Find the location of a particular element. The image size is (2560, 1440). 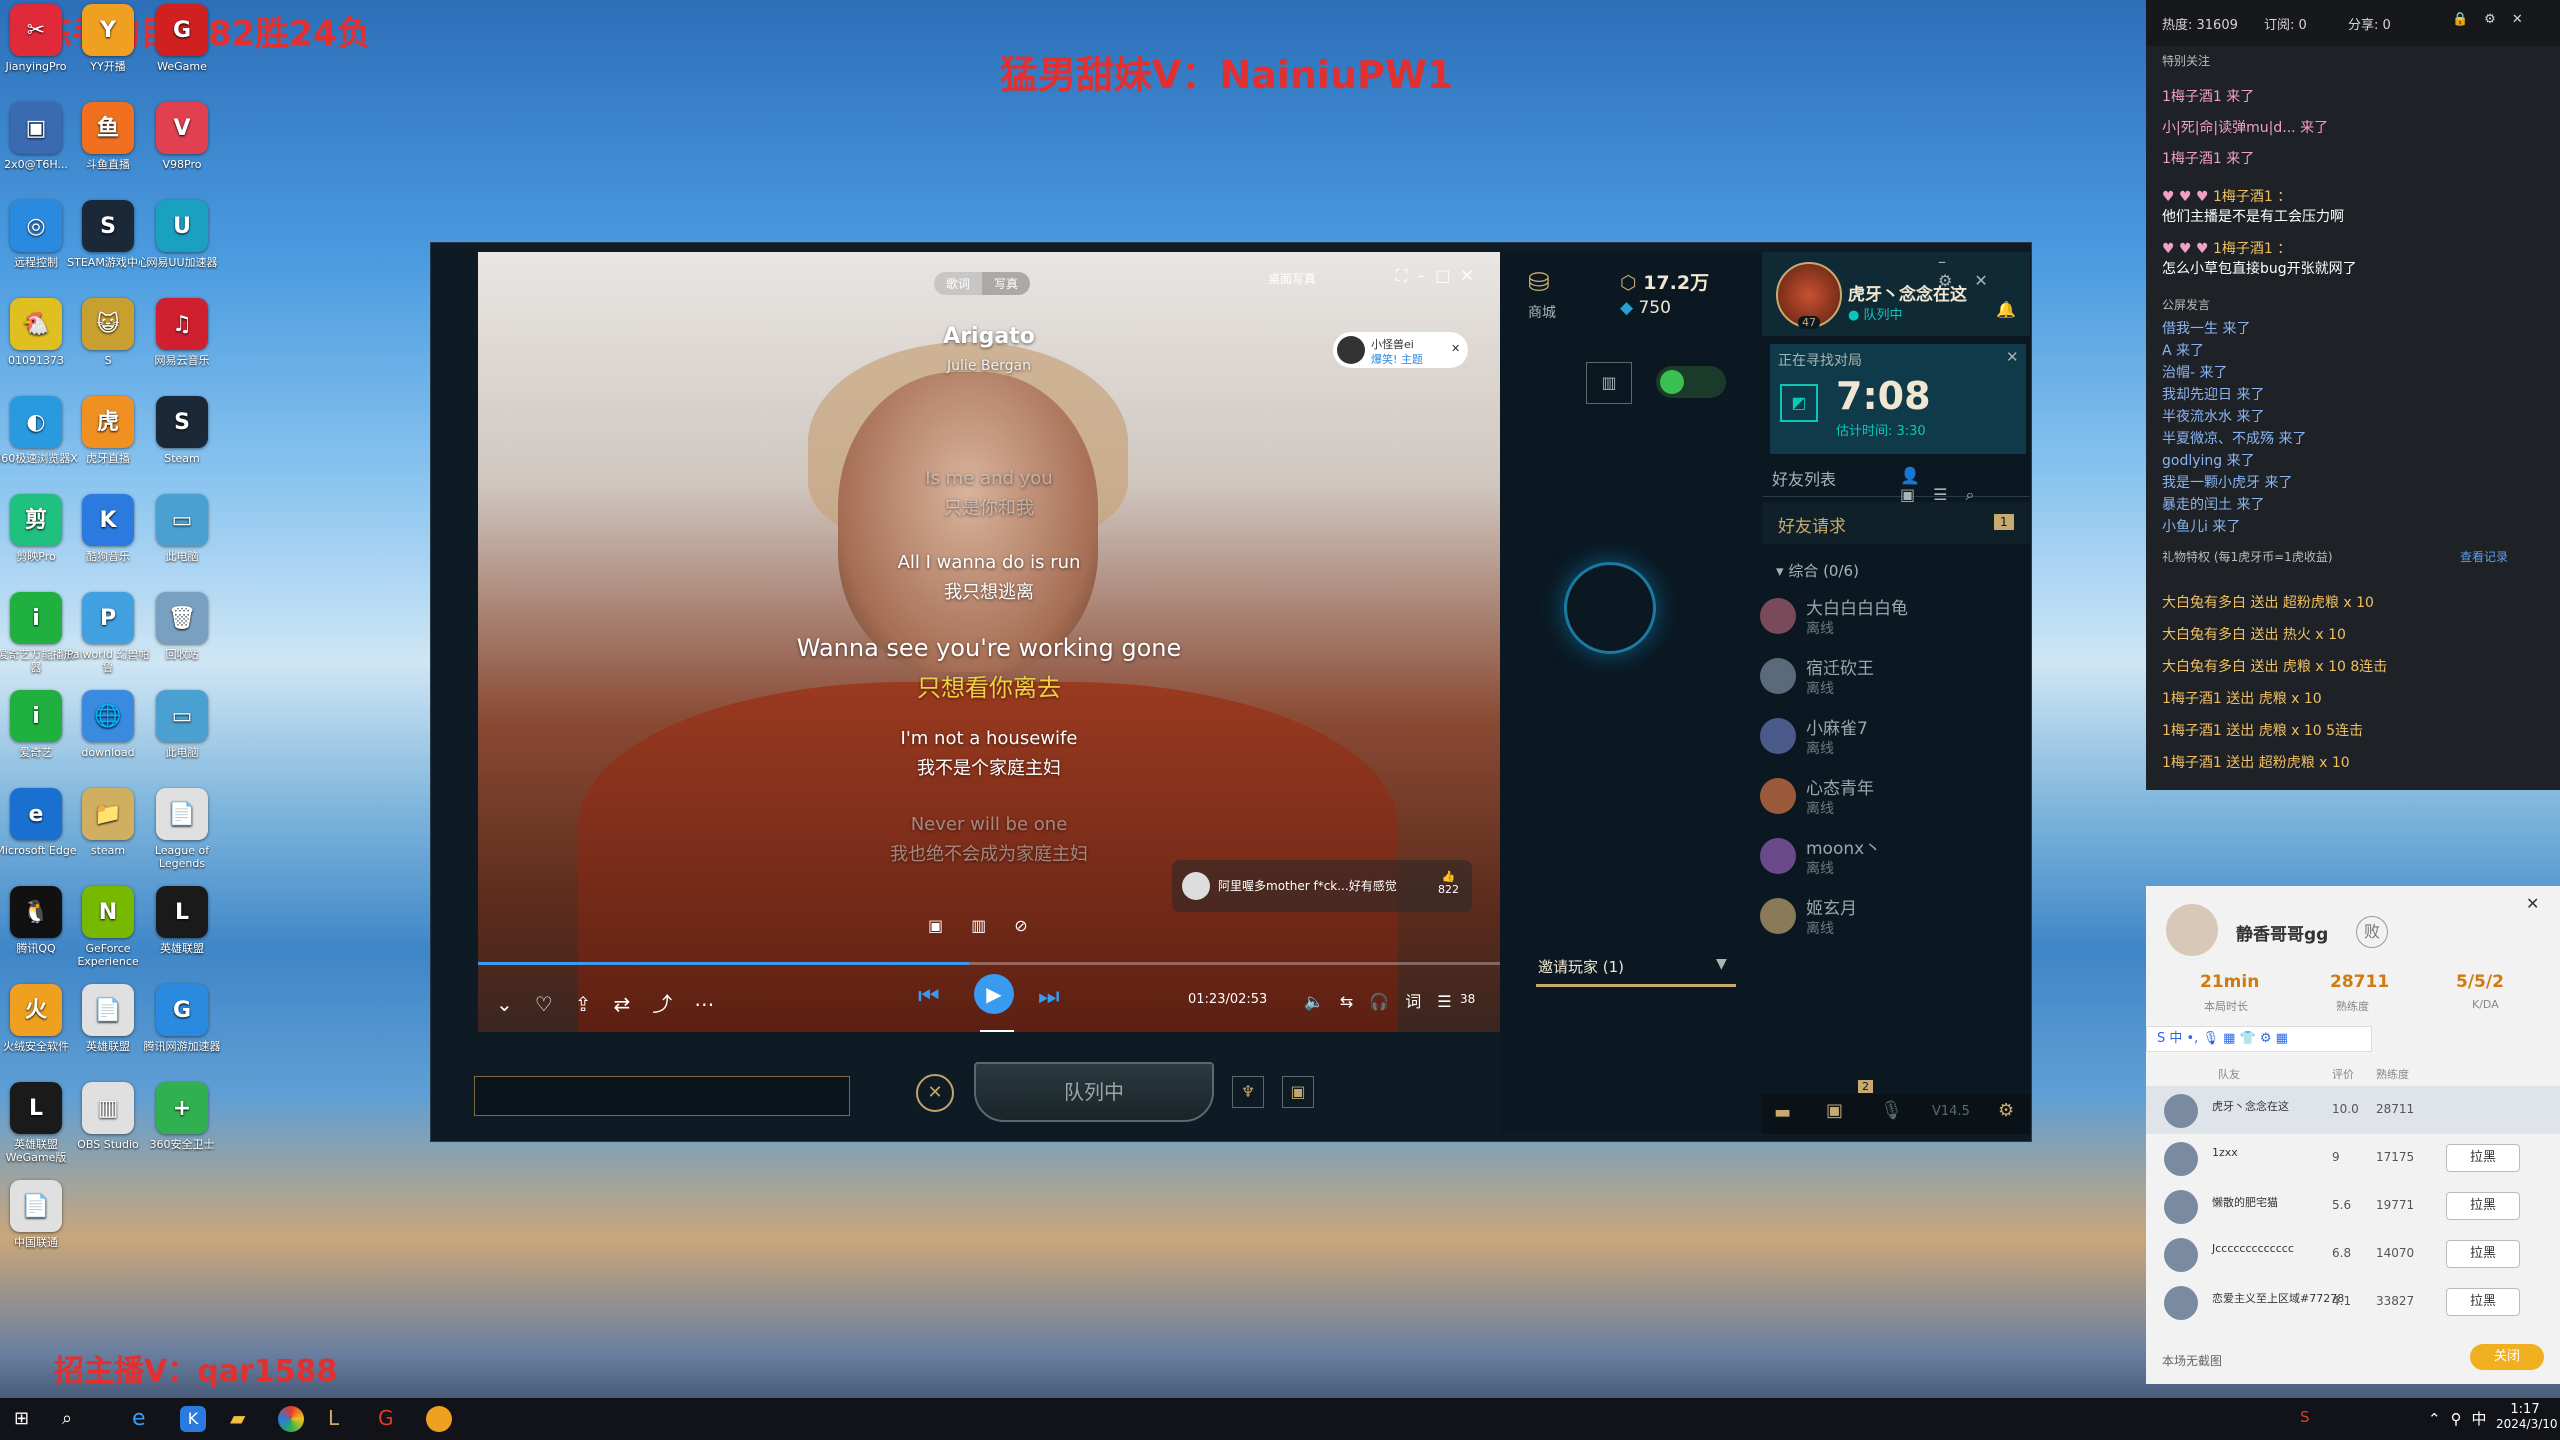

chat-icon: ▬ is located at coordinates (1782, 1112).